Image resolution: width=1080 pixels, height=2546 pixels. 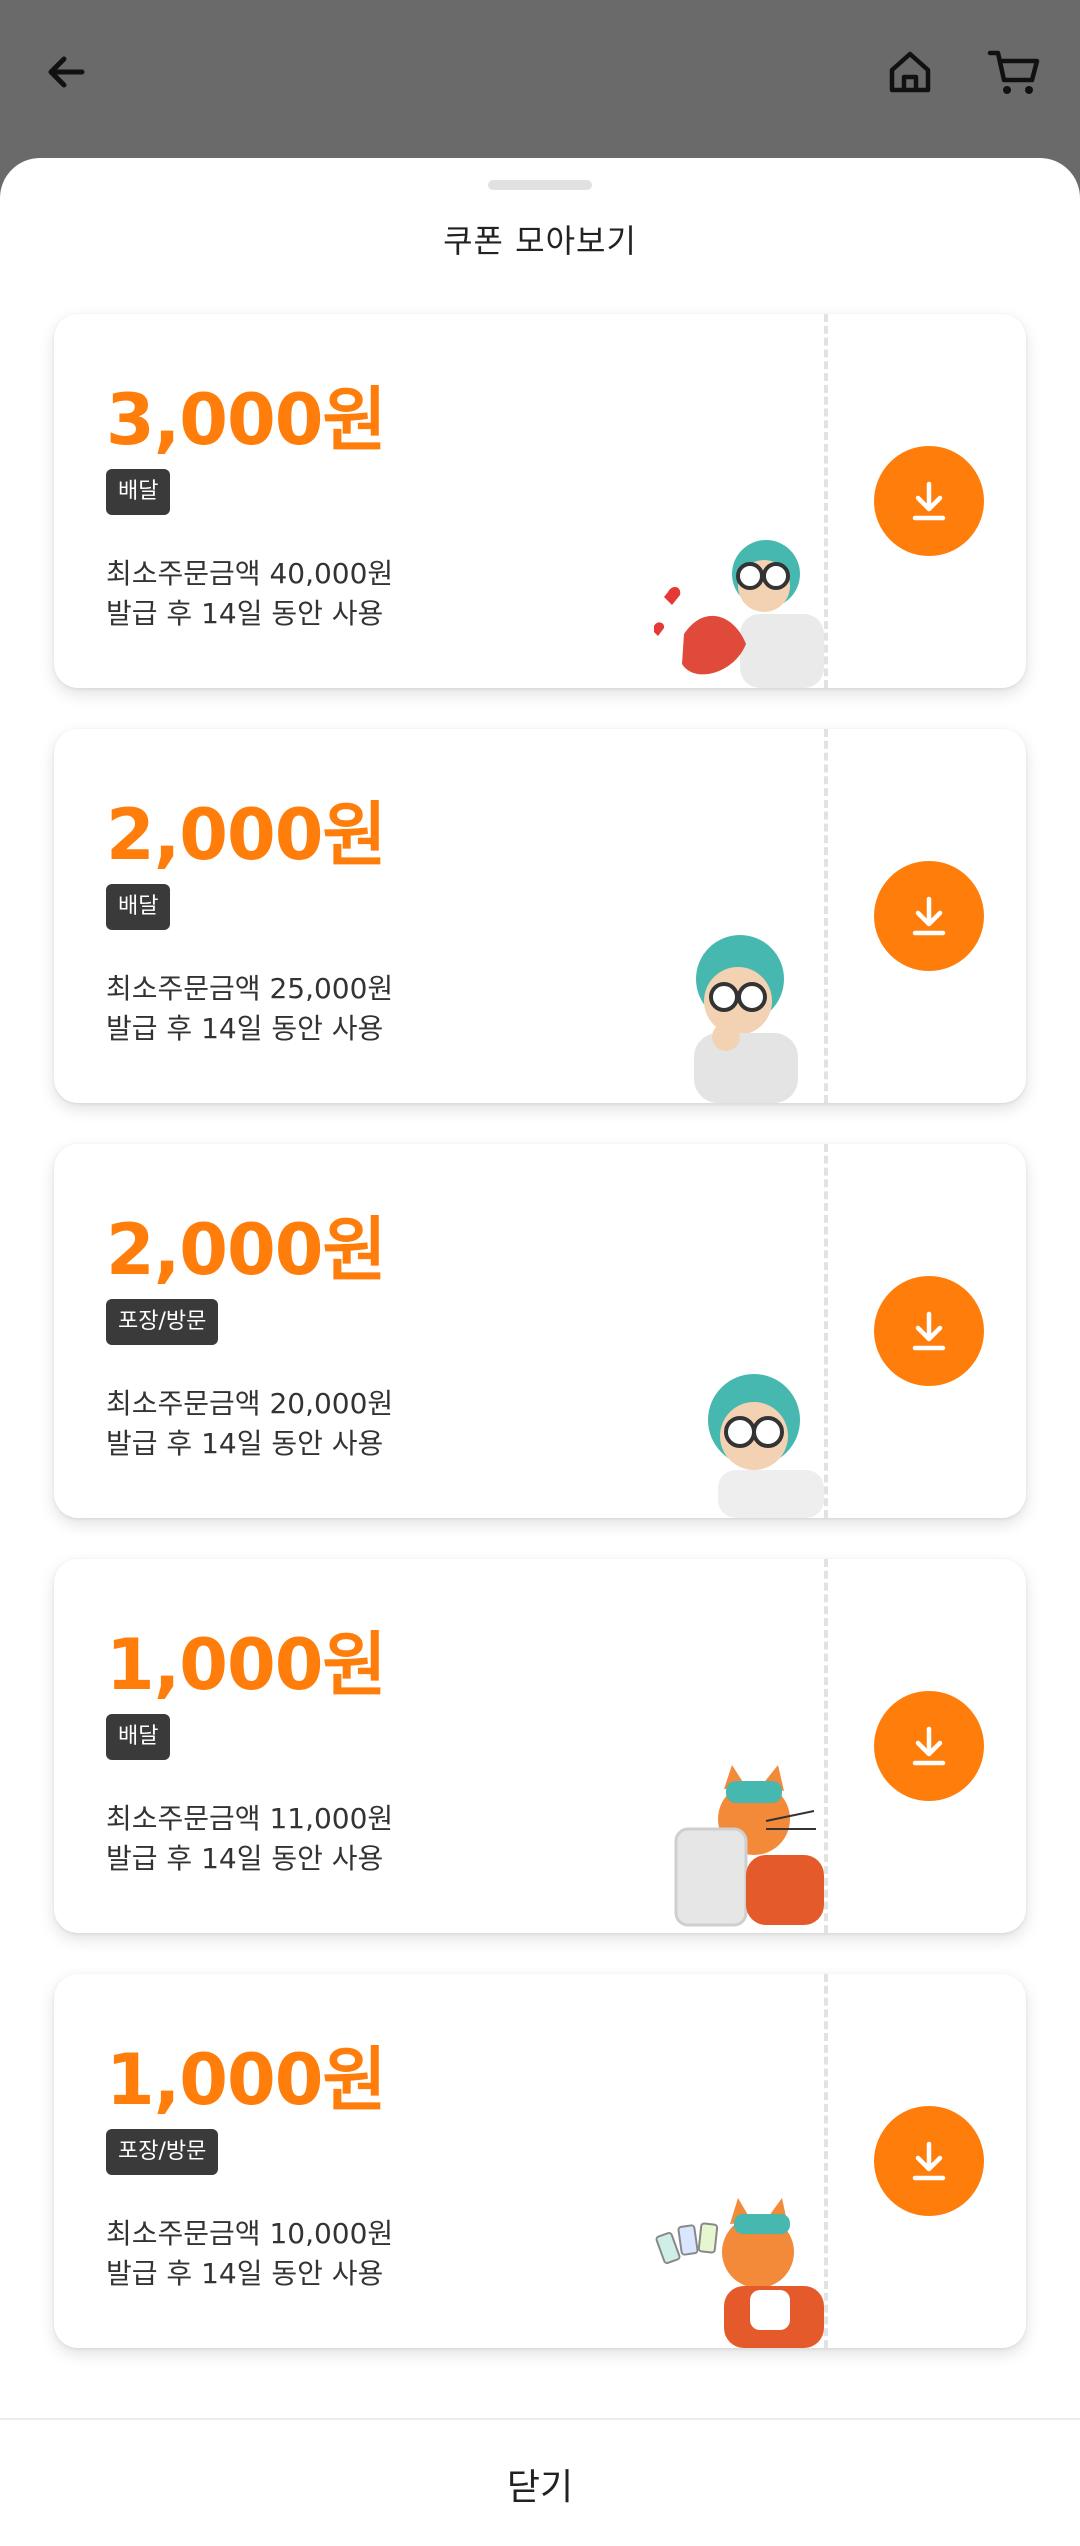 I want to click on close-button: 닫기, so click(x=540, y=2483).